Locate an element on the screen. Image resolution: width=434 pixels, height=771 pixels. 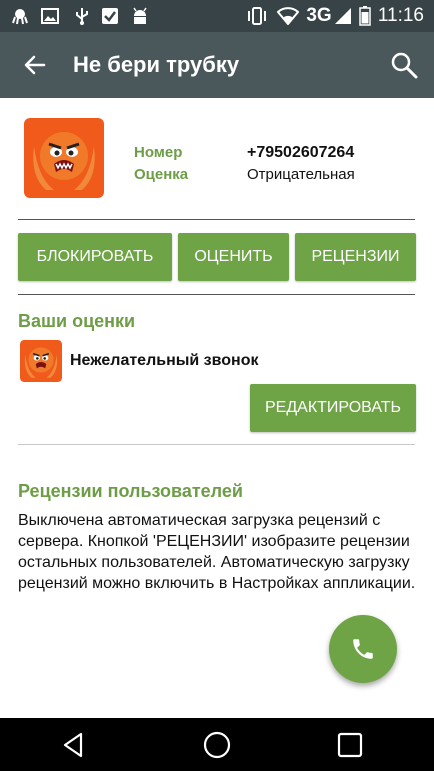
navigation-bar is located at coordinates (217, 744).